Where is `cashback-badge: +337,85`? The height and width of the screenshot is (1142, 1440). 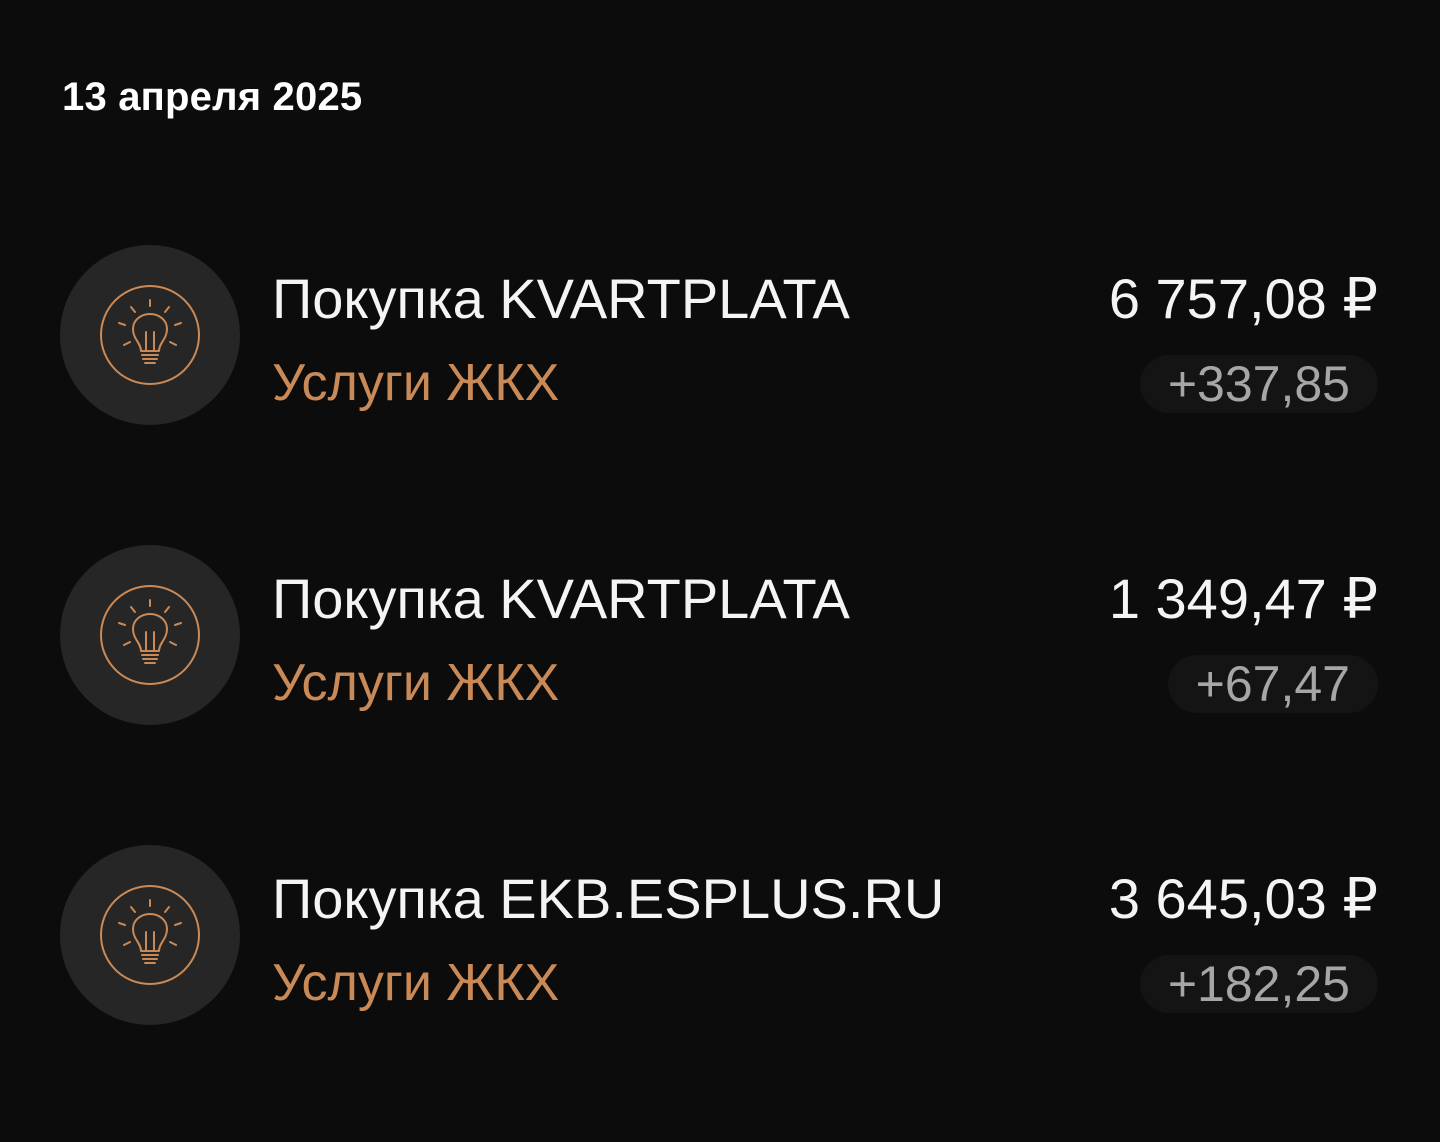
cashback-badge: +337,85 is located at coordinates (1258, 384).